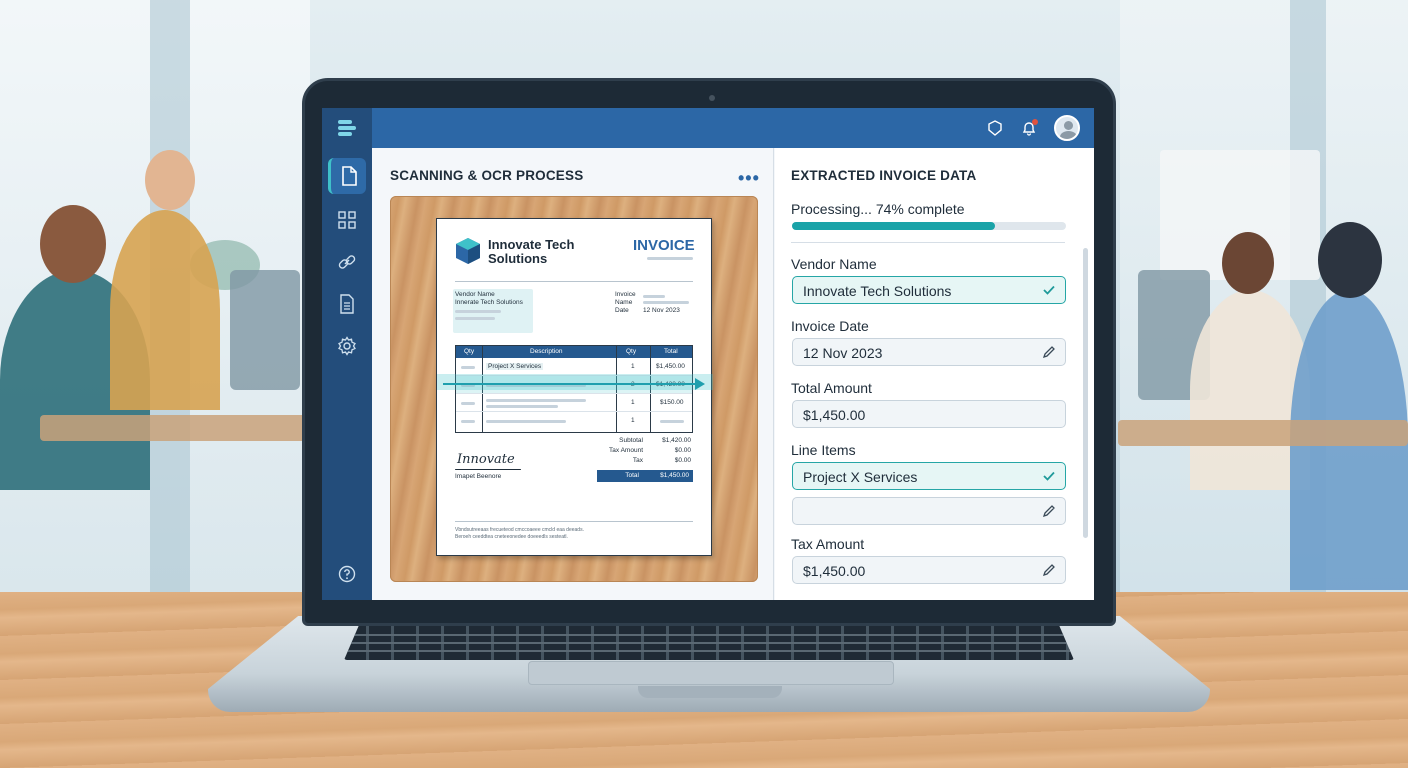 The height and width of the screenshot is (768, 1408). What do you see at coordinates (571, 384) in the screenshot?
I see `scan-line` at bounding box center [571, 384].